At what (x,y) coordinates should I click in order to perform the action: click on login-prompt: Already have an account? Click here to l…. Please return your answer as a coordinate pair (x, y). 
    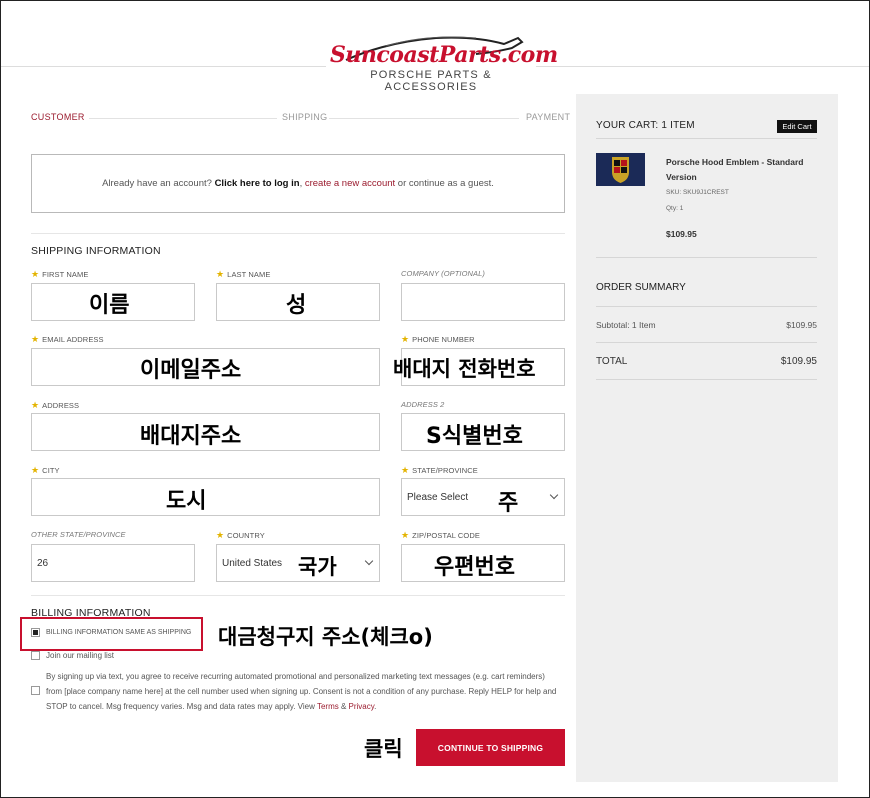
    Looking at the image, I should click on (298, 183).